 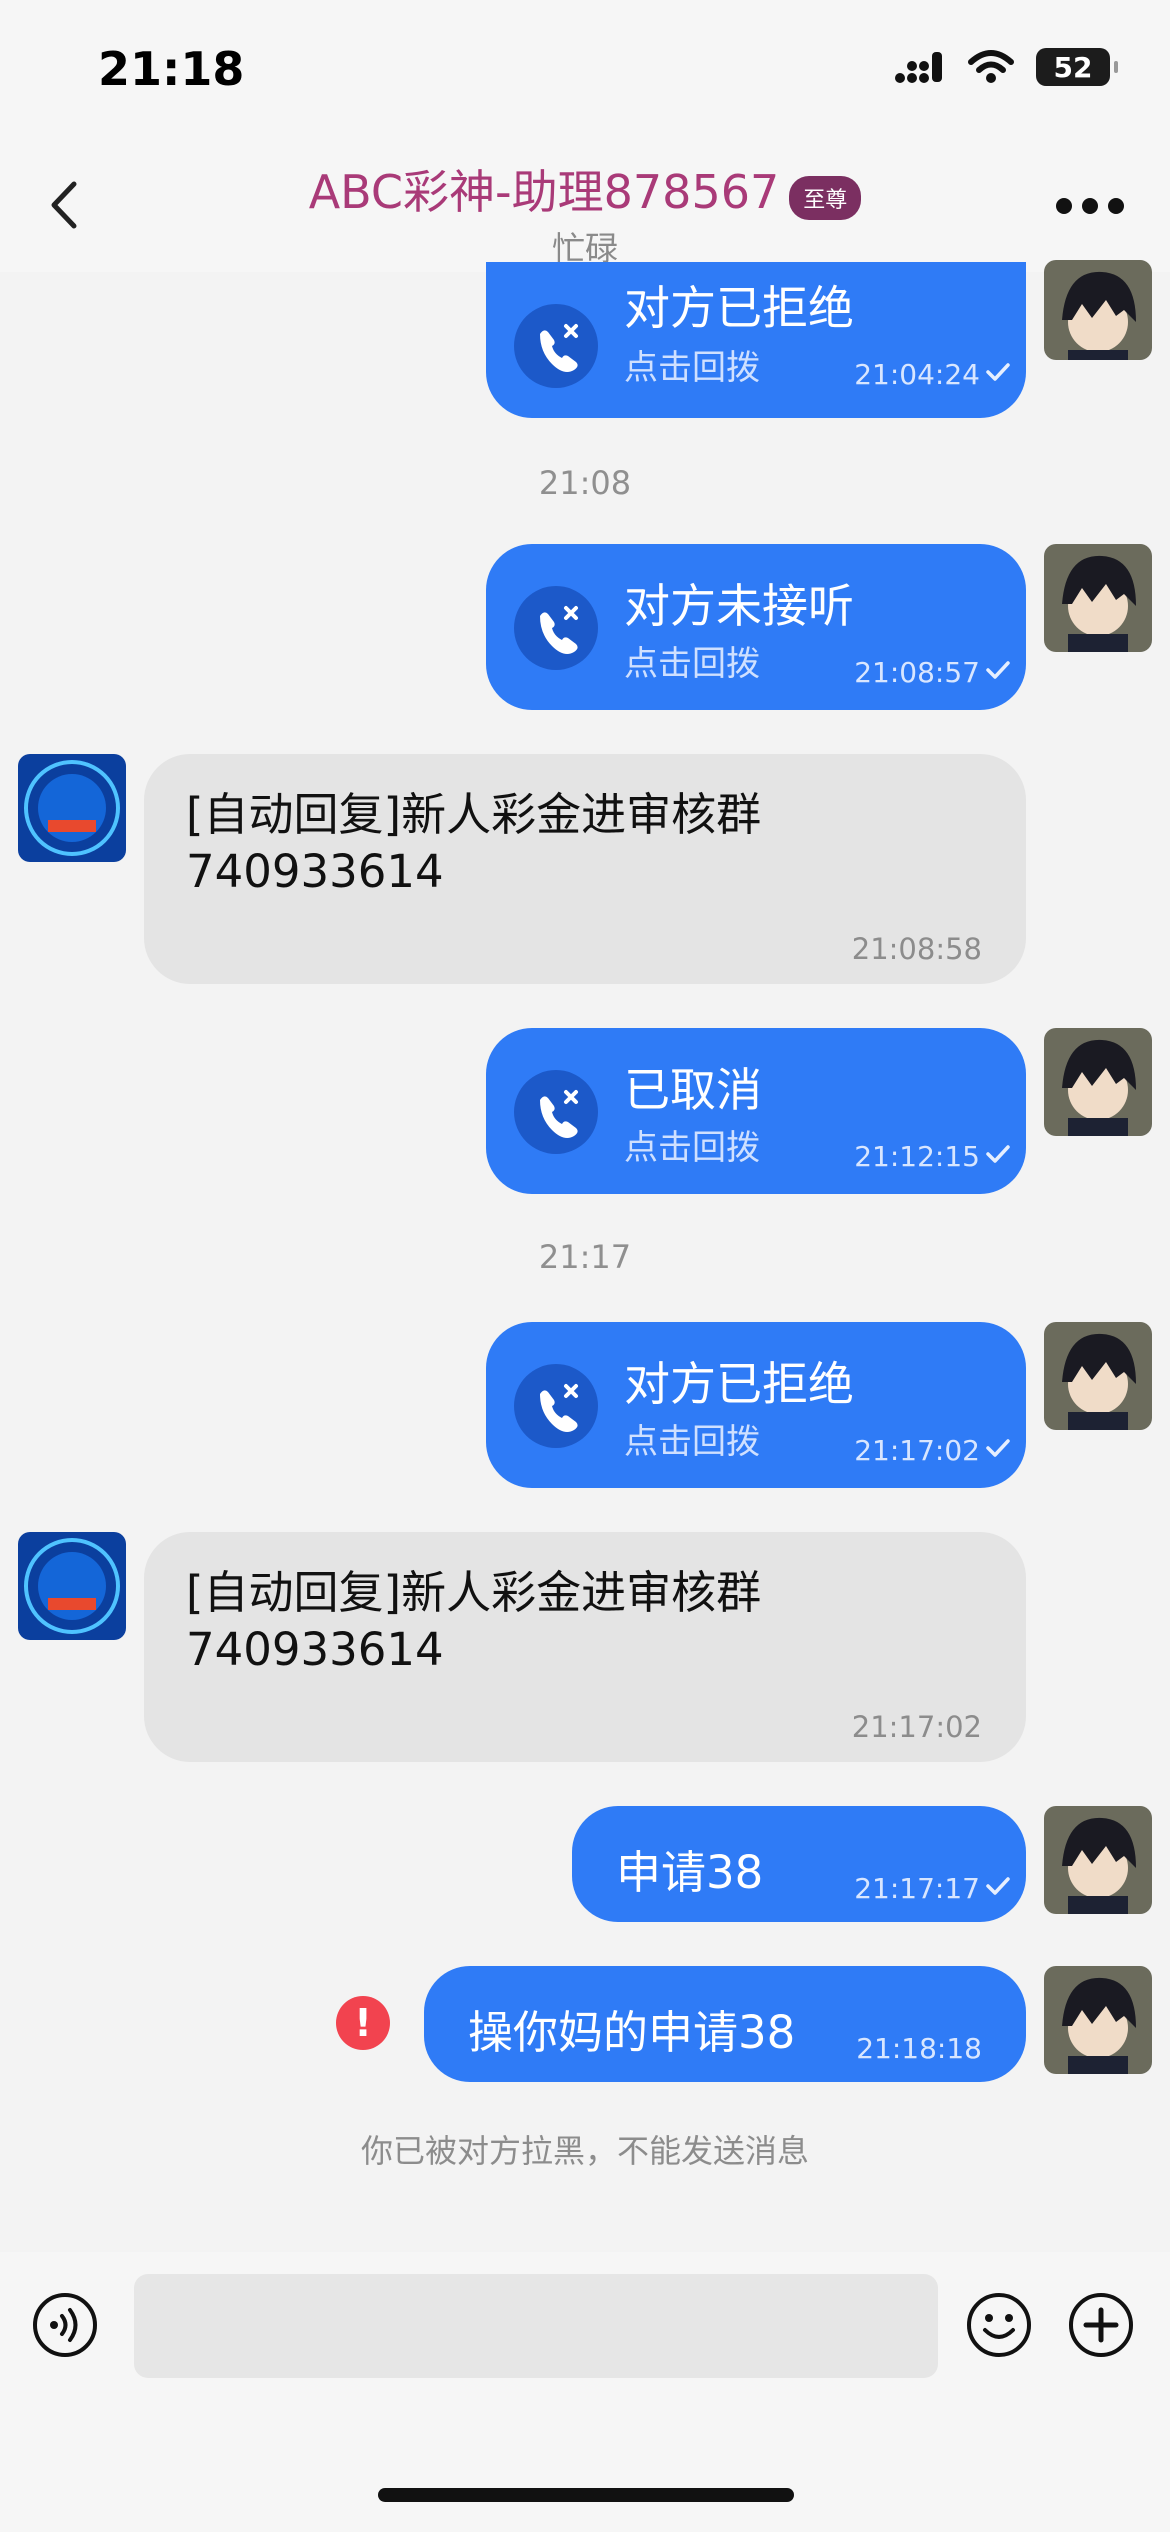 I want to click on contact-name: ABC彩神-助理878567, so click(x=544, y=192).